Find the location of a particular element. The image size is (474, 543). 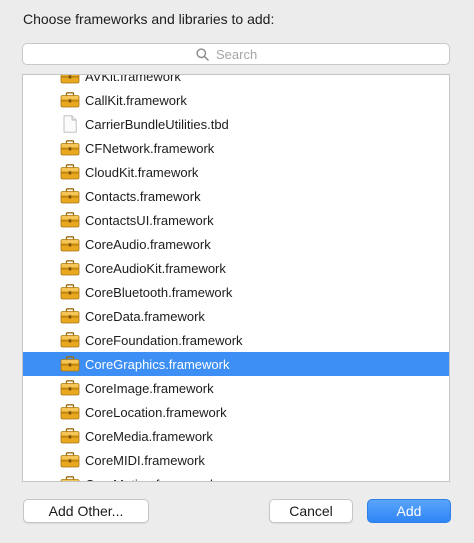

list-item: CoreData.framework is located at coordinates (236, 316).